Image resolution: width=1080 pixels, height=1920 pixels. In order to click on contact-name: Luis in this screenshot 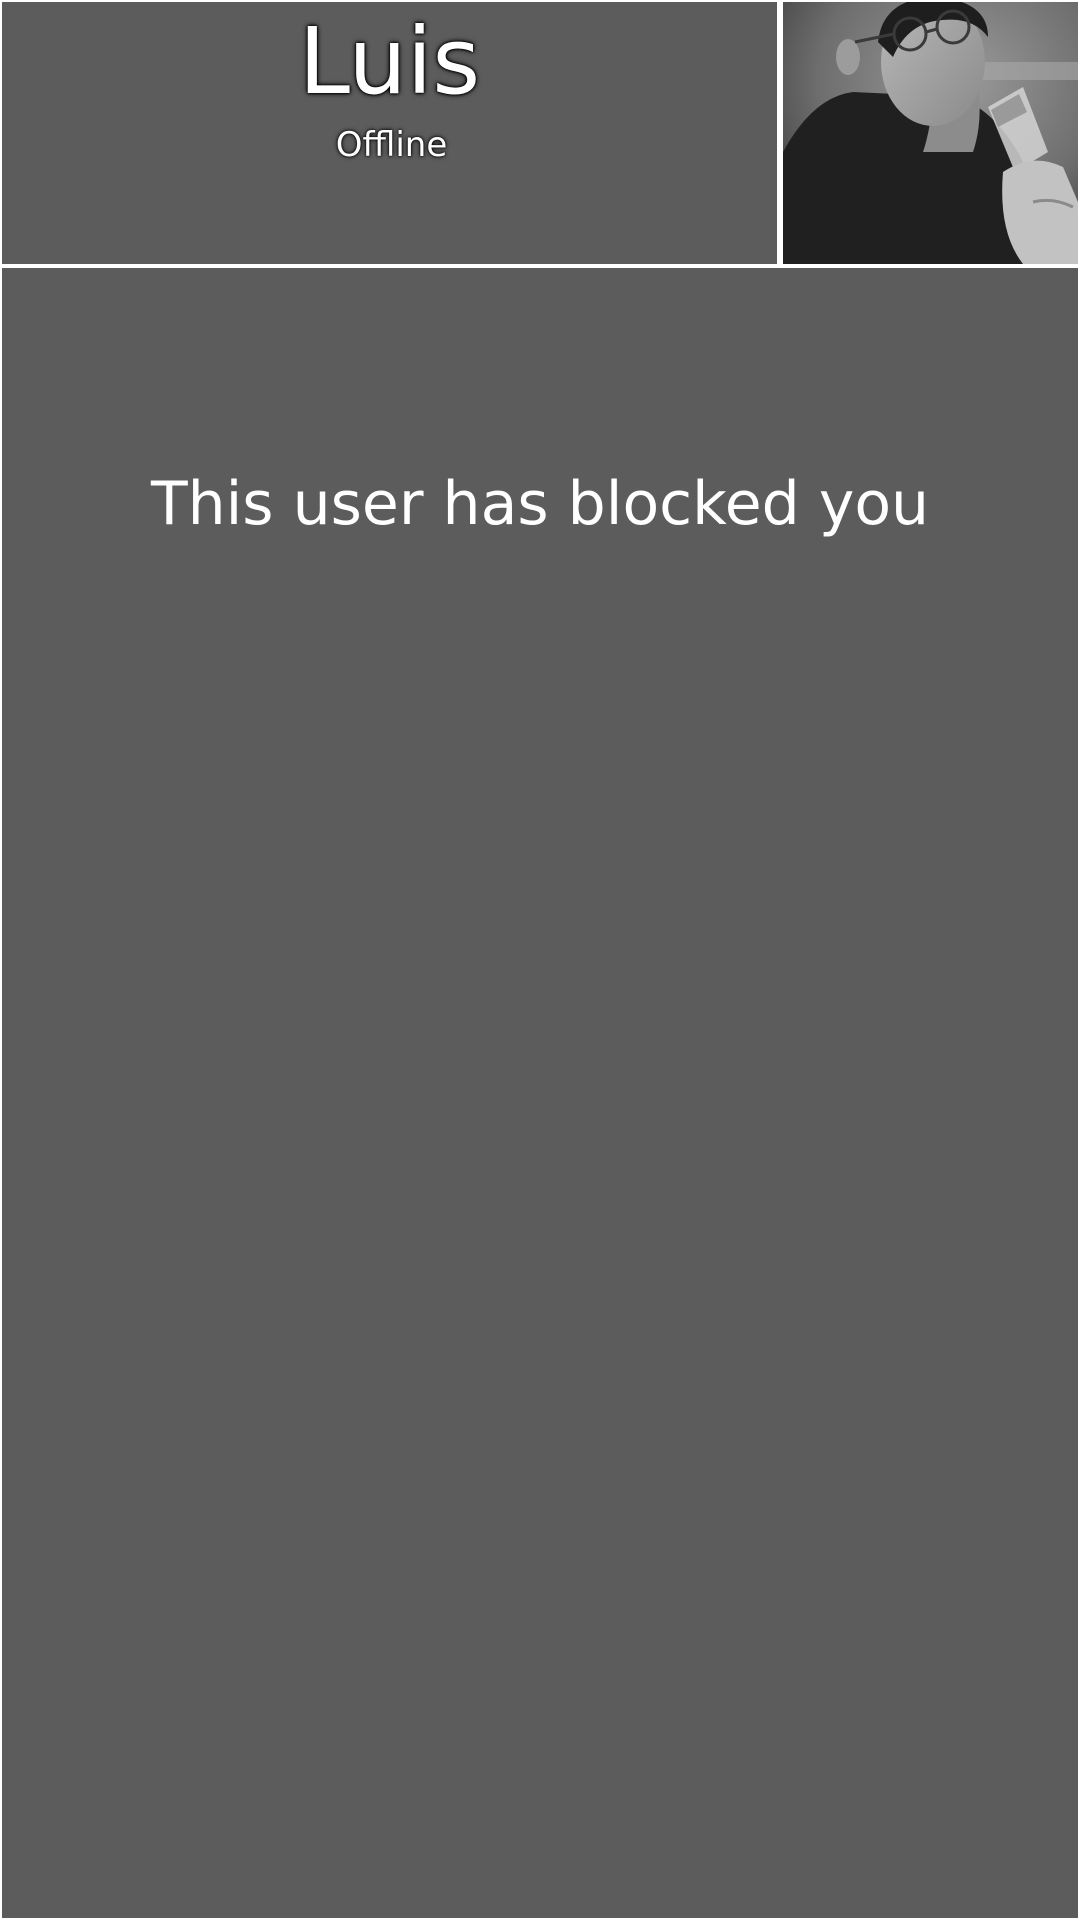, I will do `click(389, 61)`.